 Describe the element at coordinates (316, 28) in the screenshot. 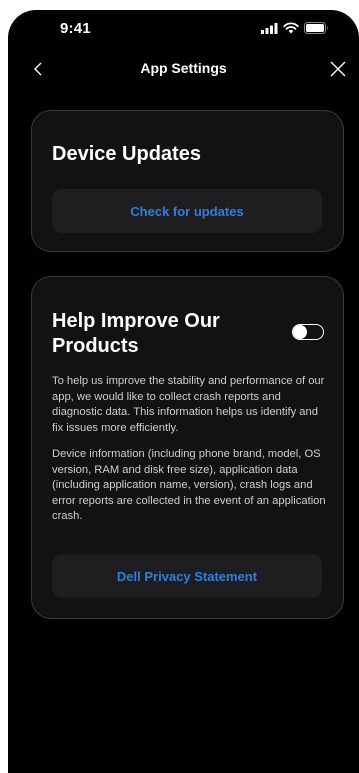

I see `battery-icon` at that location.